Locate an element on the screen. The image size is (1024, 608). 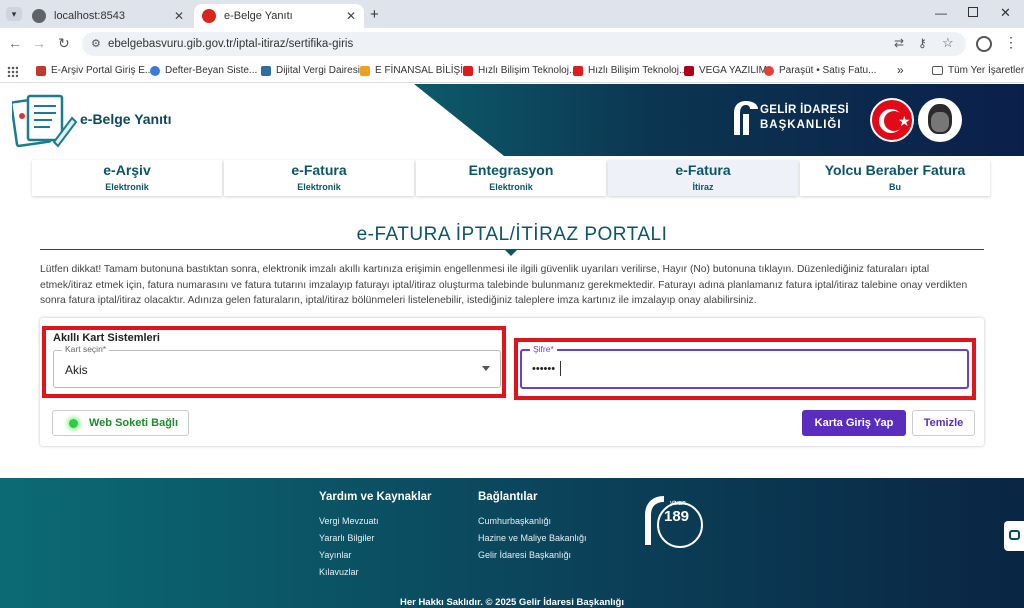
forward-icon: → is located at coordinates (39, 43).